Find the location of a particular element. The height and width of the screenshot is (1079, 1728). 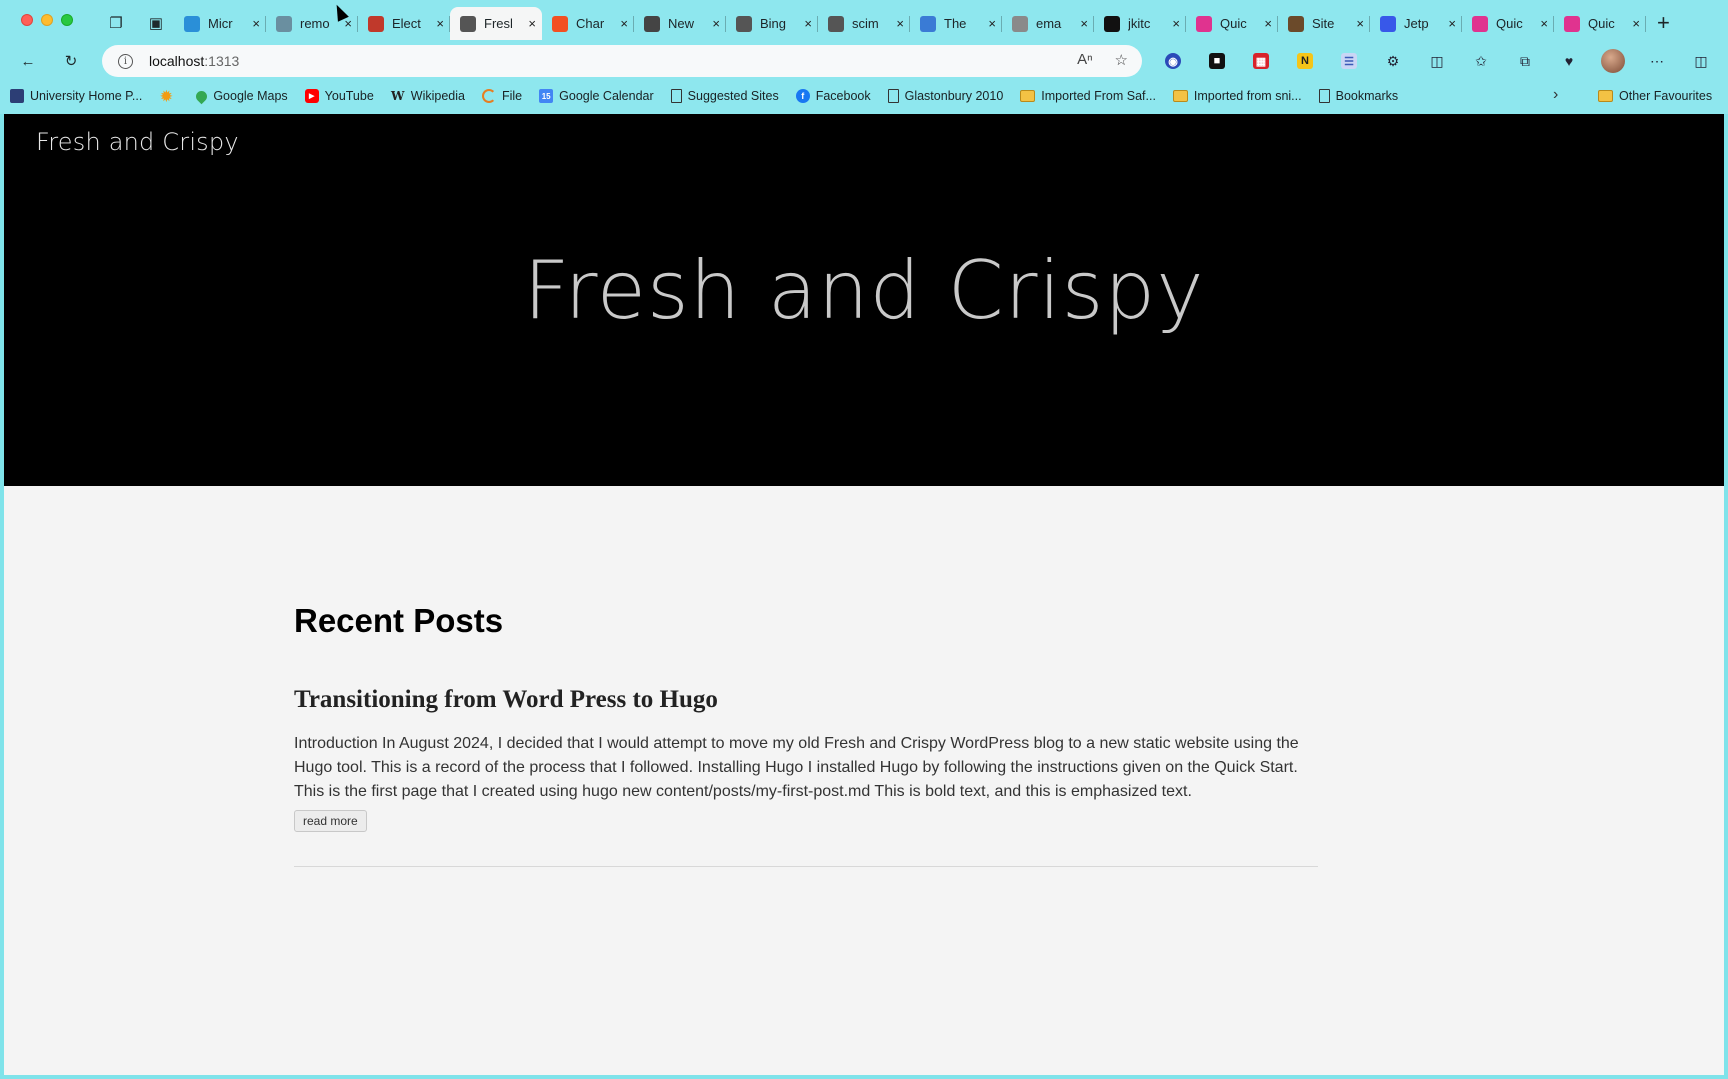

wikipedia-icon: W is located at coordinates (398, 96).